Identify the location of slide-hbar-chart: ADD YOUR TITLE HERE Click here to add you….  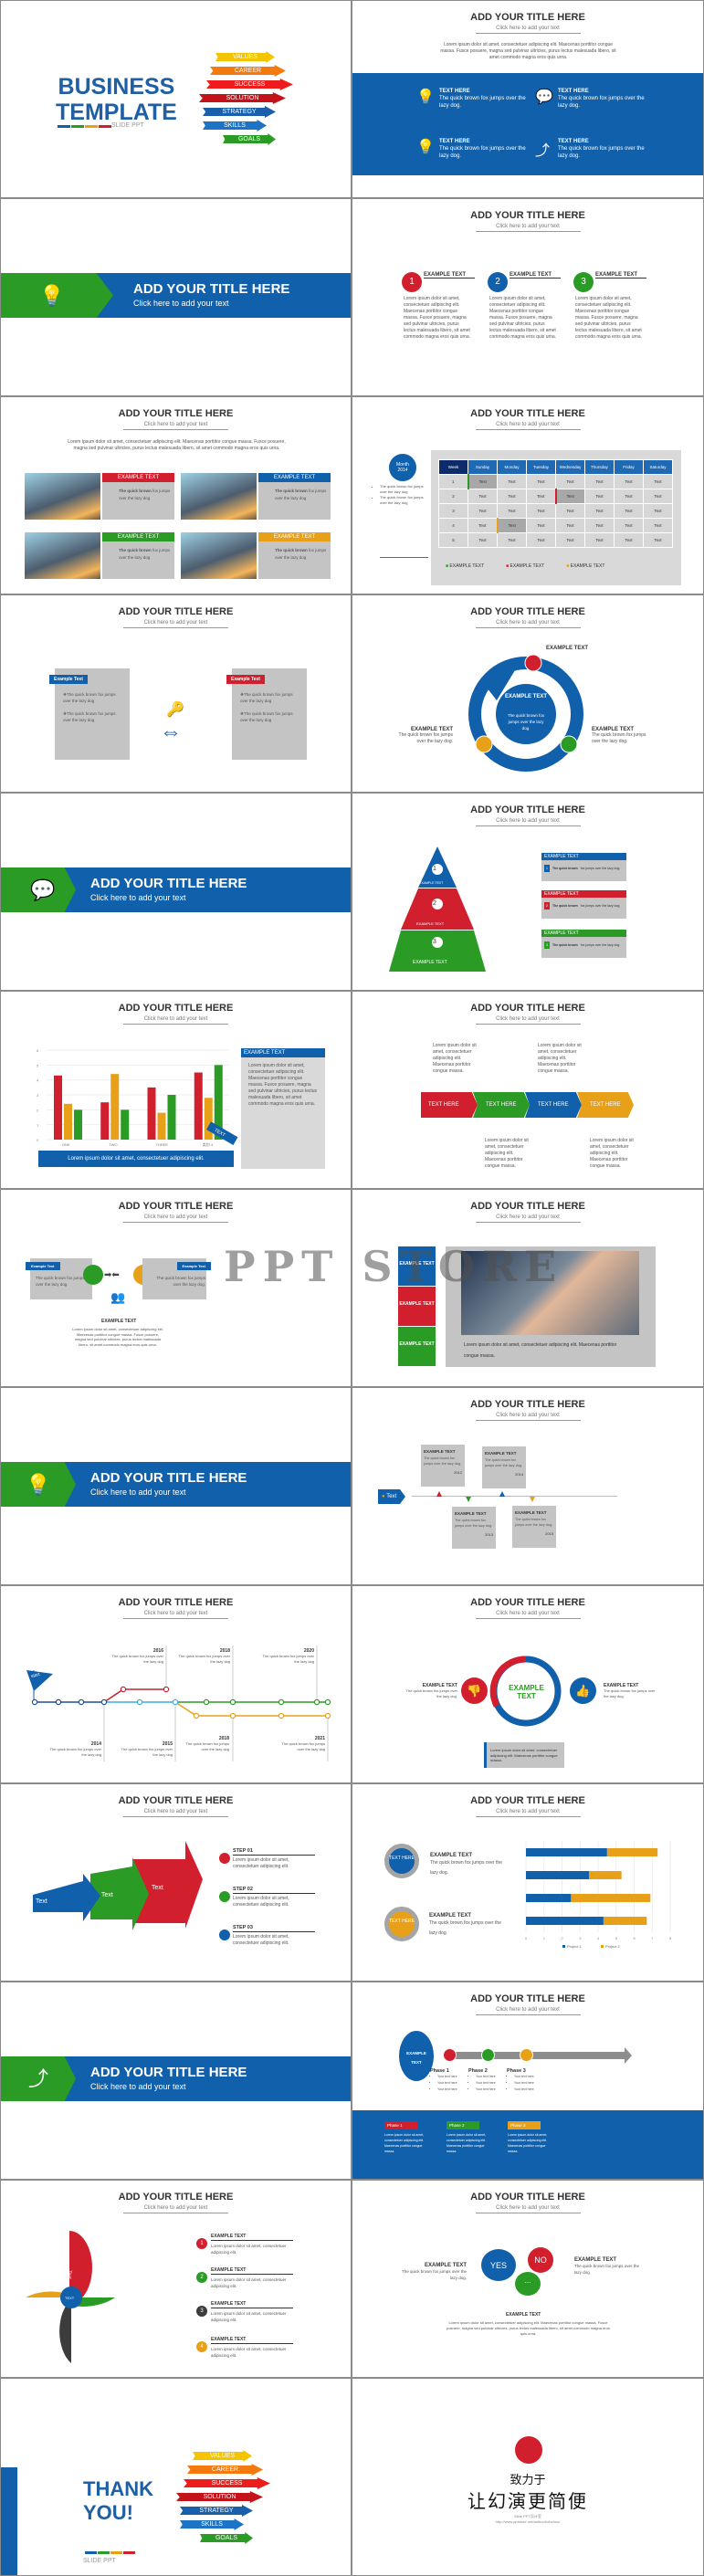
(528, 1882).